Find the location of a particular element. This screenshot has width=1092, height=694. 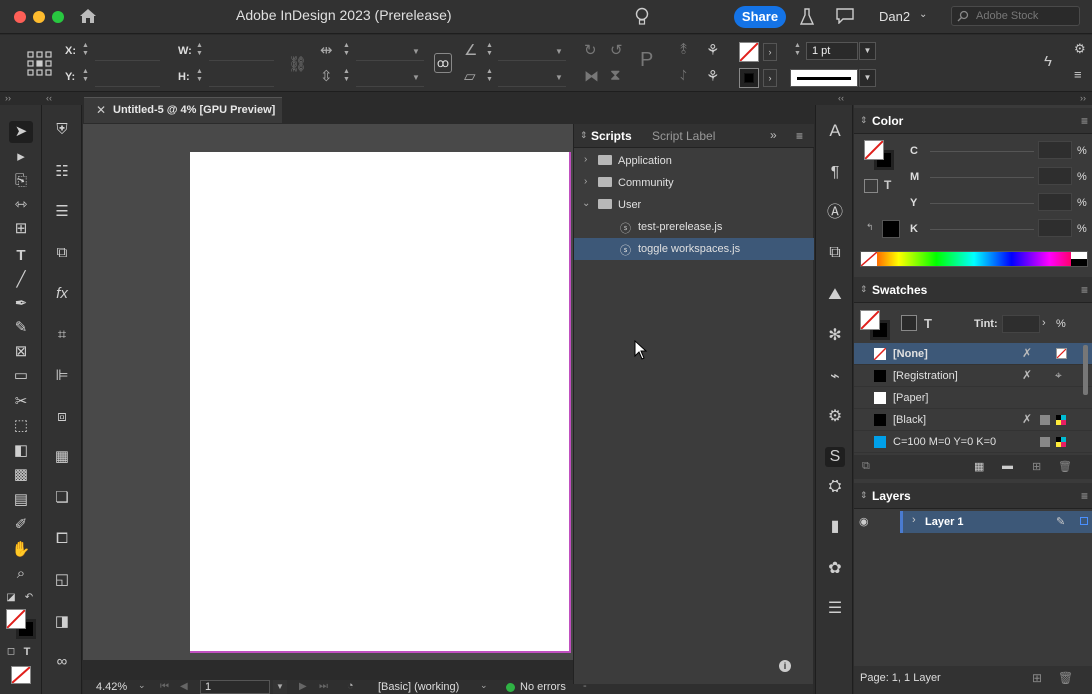

tree-item-user: ⌄ User is located at coordinates (694, 205).